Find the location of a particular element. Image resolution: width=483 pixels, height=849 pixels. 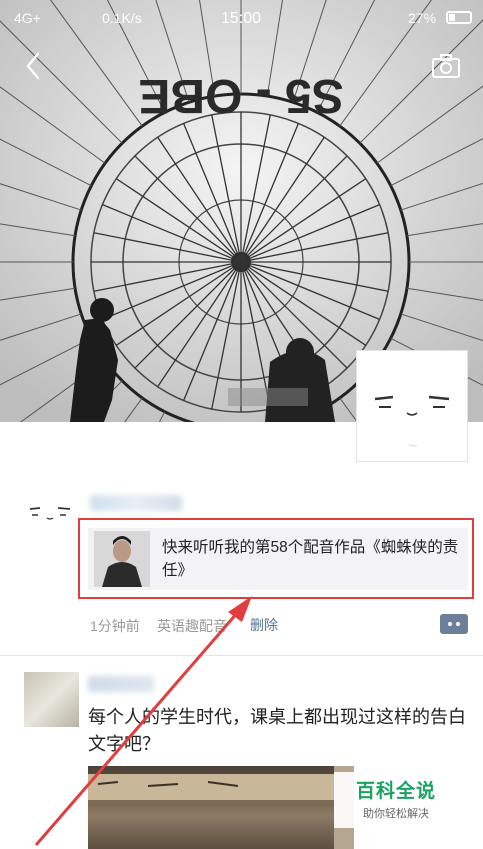

post-image is located at coordinates (211, 807).